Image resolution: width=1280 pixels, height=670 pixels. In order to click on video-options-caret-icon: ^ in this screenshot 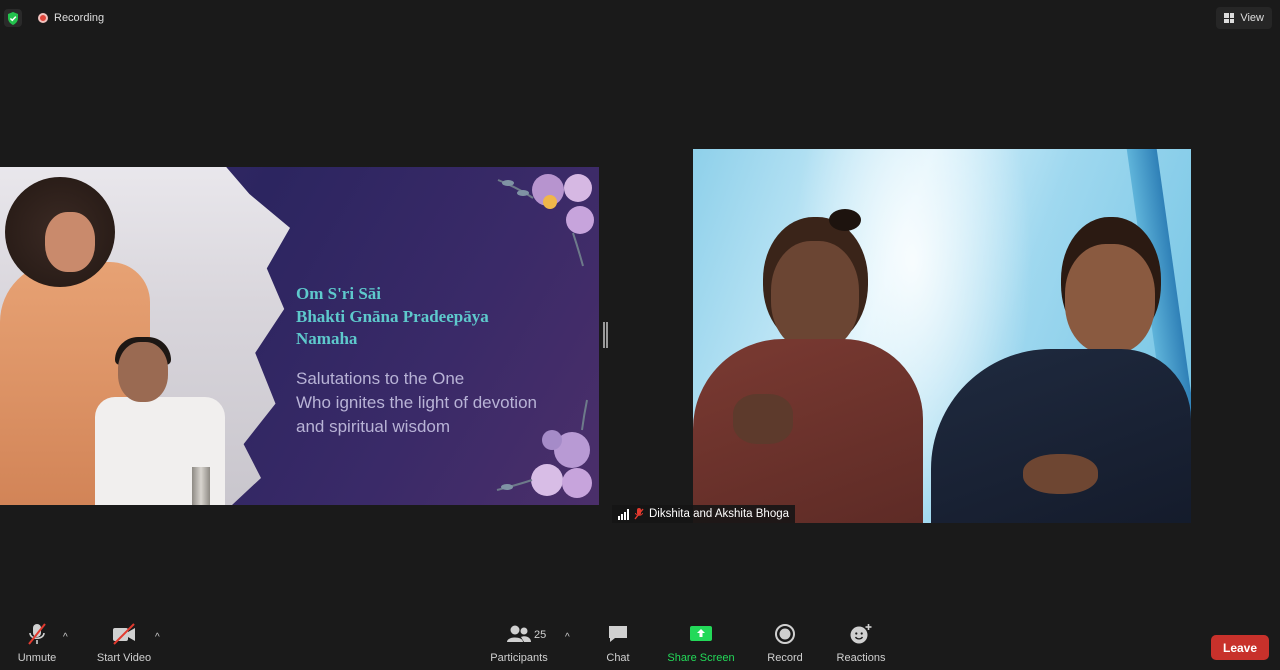, I will do `click(157, 637)`.